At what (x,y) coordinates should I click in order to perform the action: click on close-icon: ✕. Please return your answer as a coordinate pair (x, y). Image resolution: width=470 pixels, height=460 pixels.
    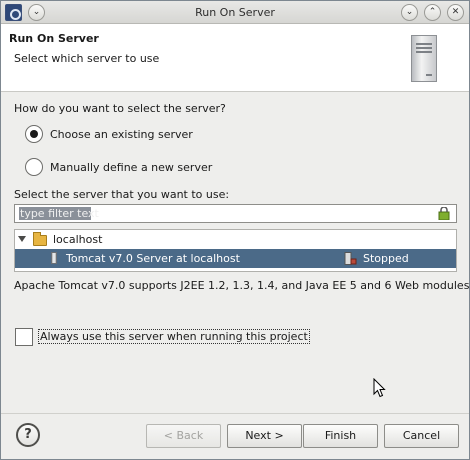
    Looking at the image, I should click on (455, 12).